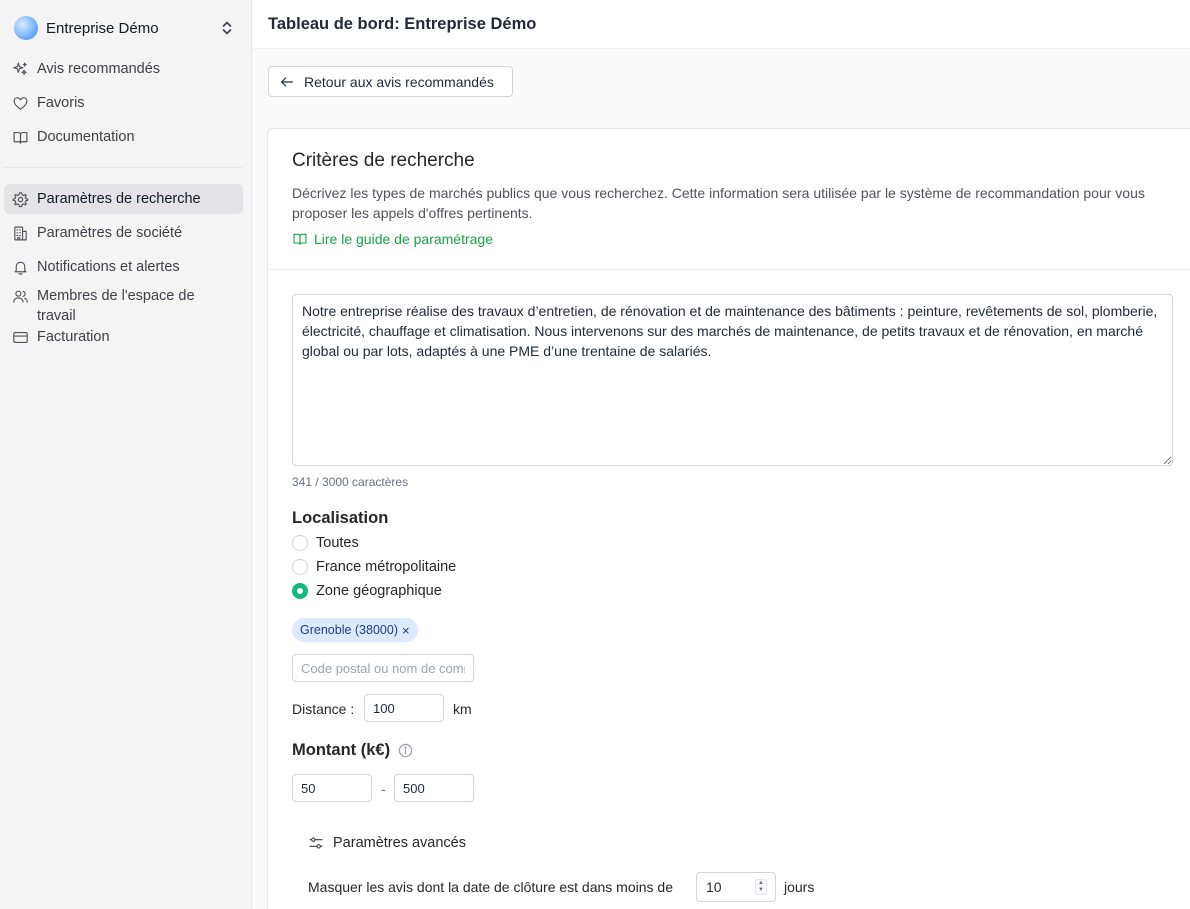 Image resolution: width=1190 pixels, height=909 pixels. I want to click on closing-days-unit: jours, so click(799, 887).